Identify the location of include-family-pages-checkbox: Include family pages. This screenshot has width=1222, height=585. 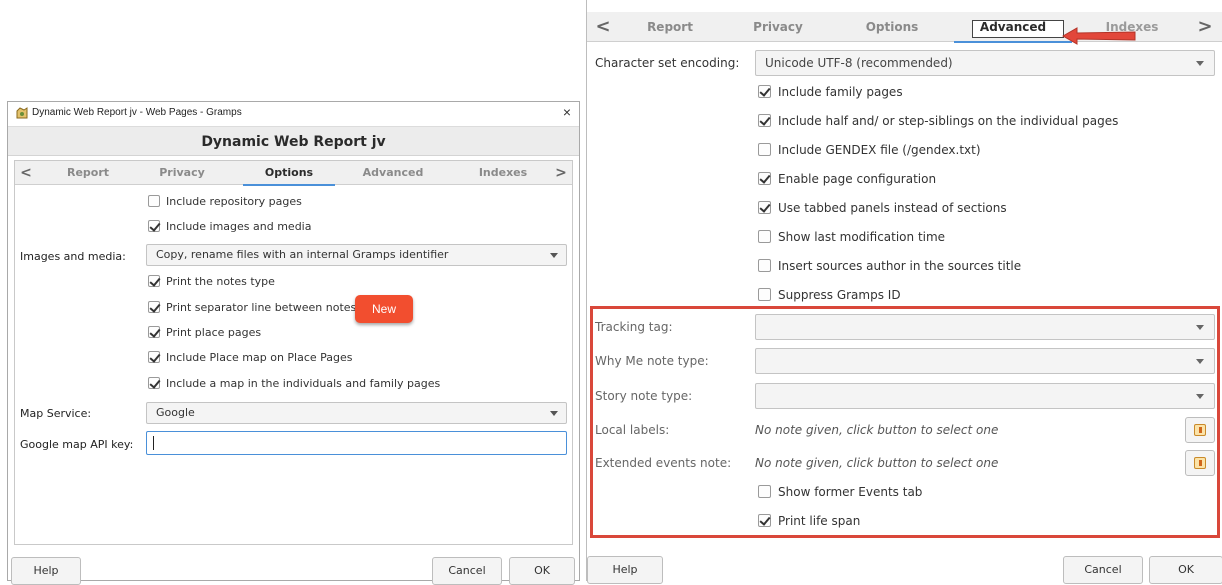
(830, 92).